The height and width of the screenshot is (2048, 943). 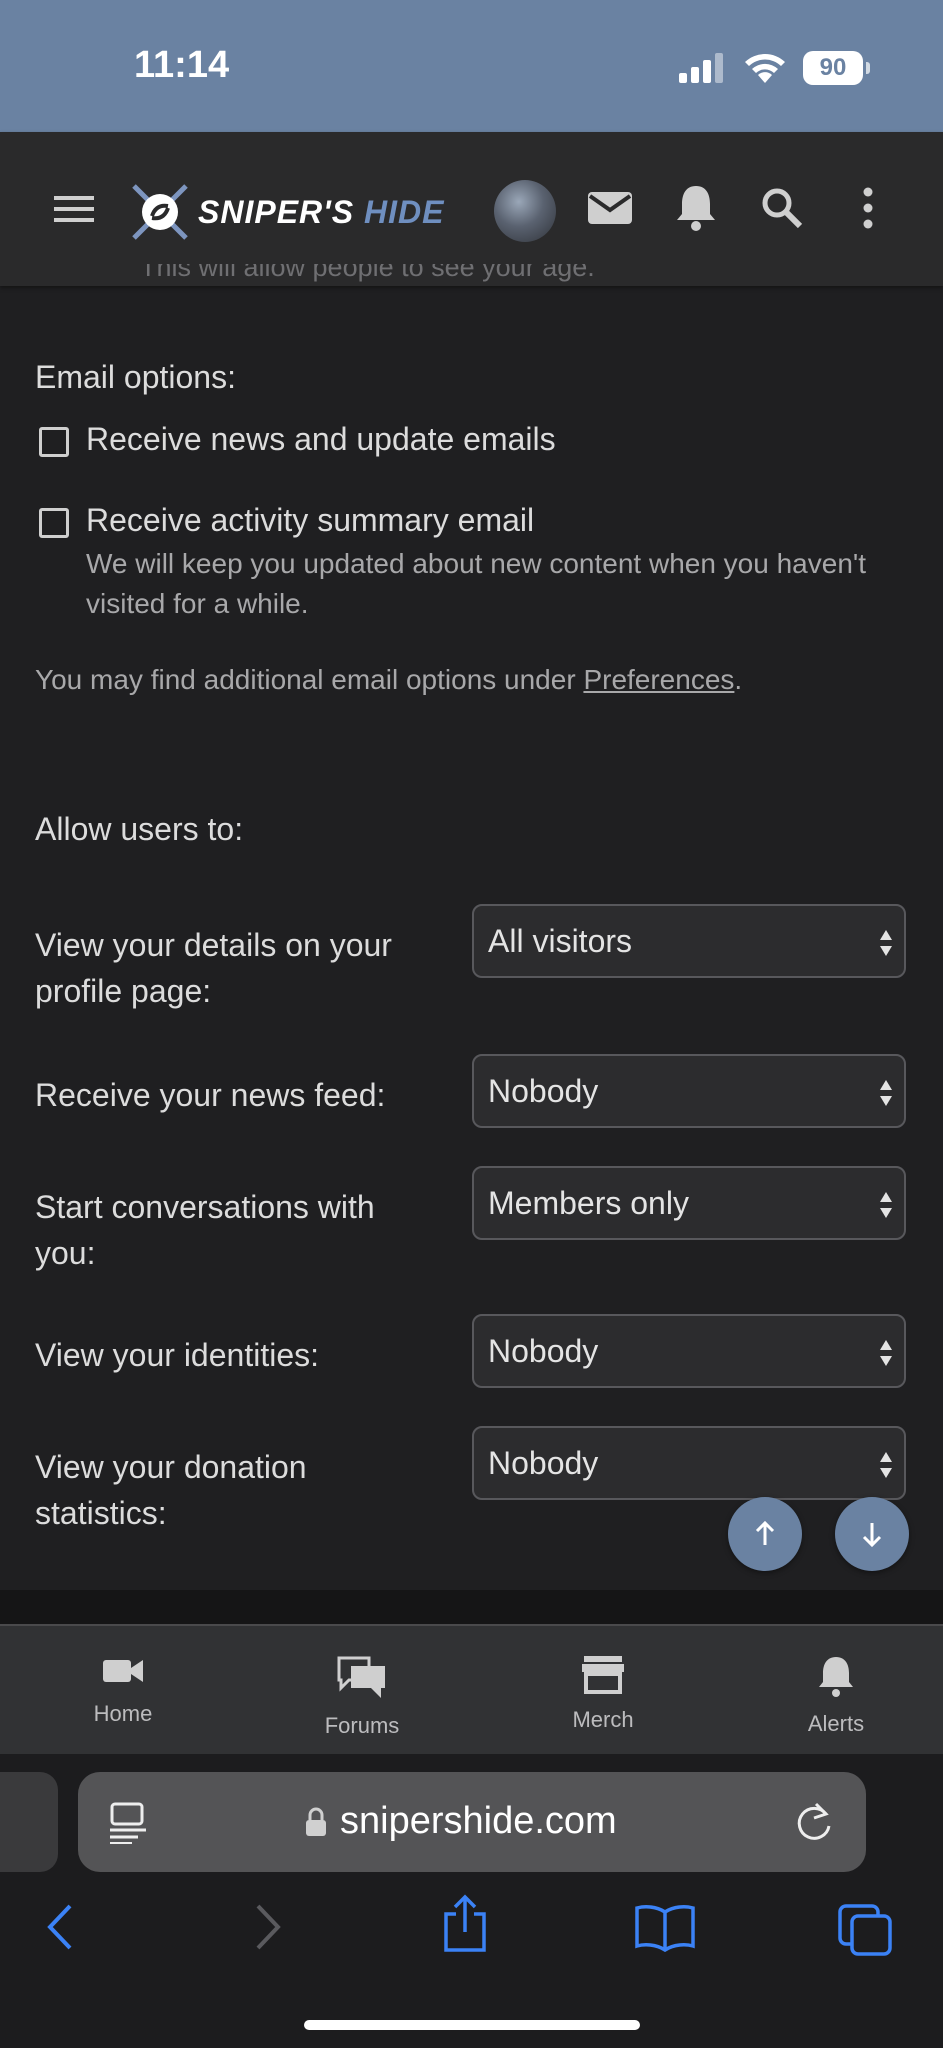 I want to click on tab-merch: Merch, so click(x=603, y=1693).